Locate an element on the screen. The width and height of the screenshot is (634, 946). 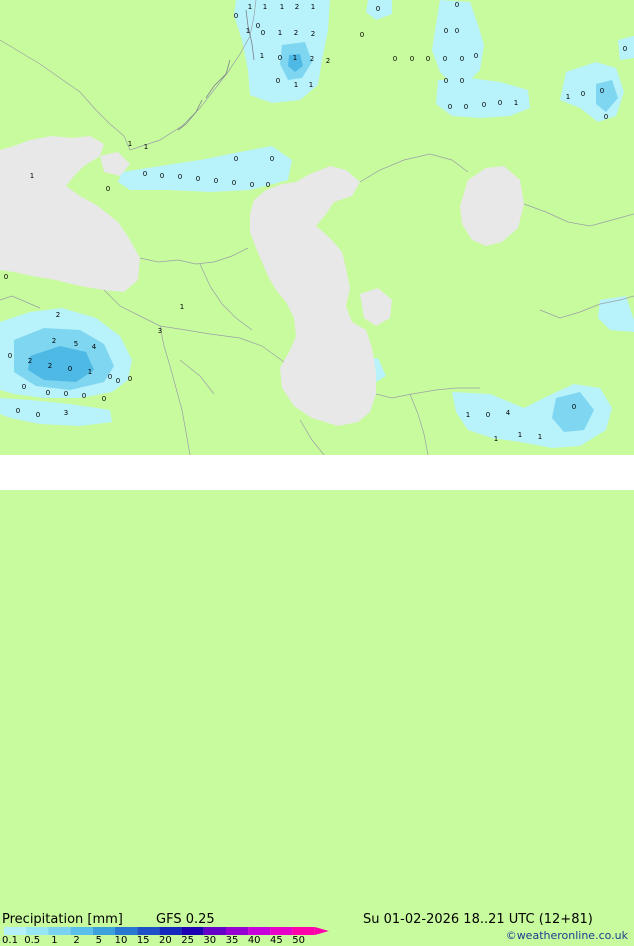
legend-tick-label: 5 is located at coordinates (98, 940).